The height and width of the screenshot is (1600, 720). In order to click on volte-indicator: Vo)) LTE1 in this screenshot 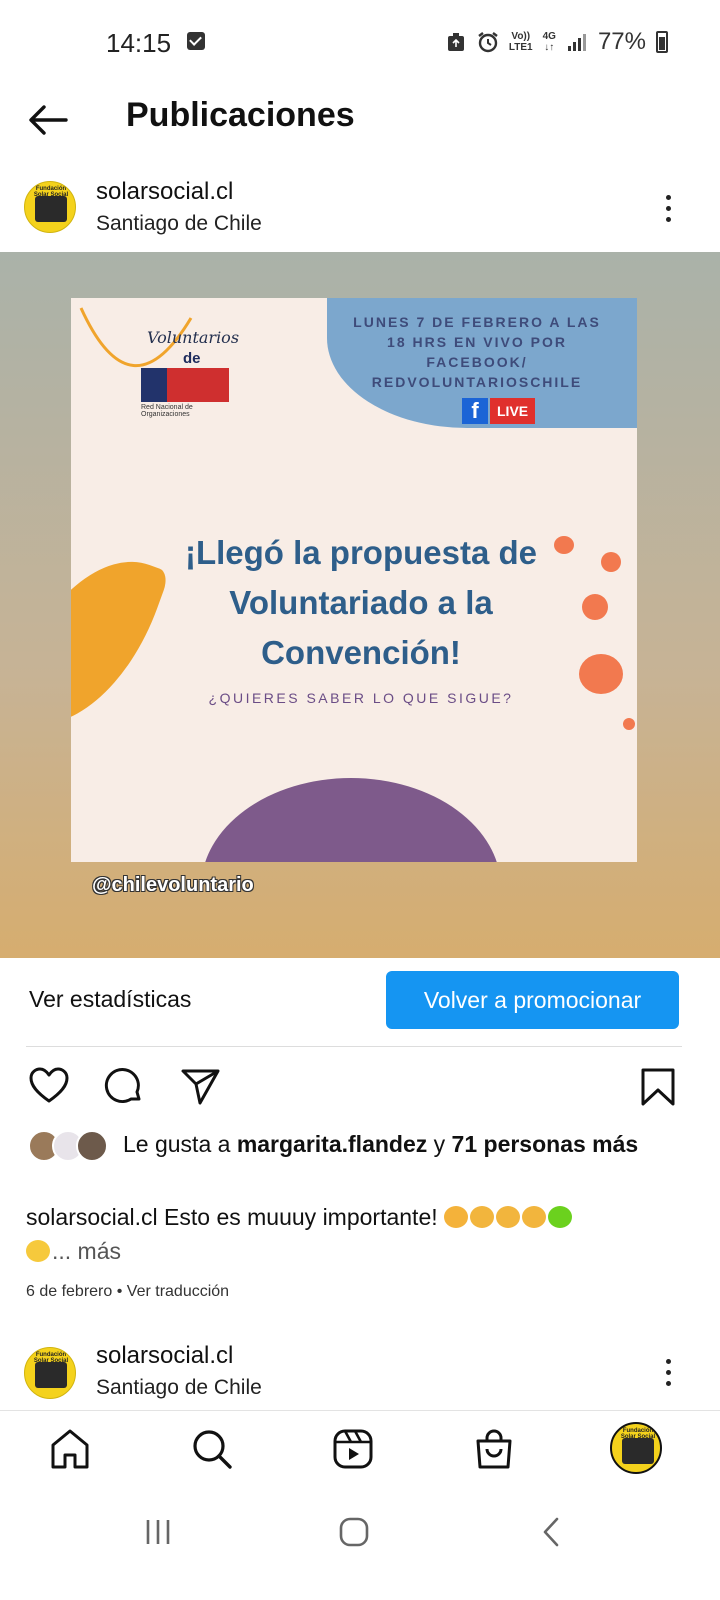, I will do `click(520, 42)`.